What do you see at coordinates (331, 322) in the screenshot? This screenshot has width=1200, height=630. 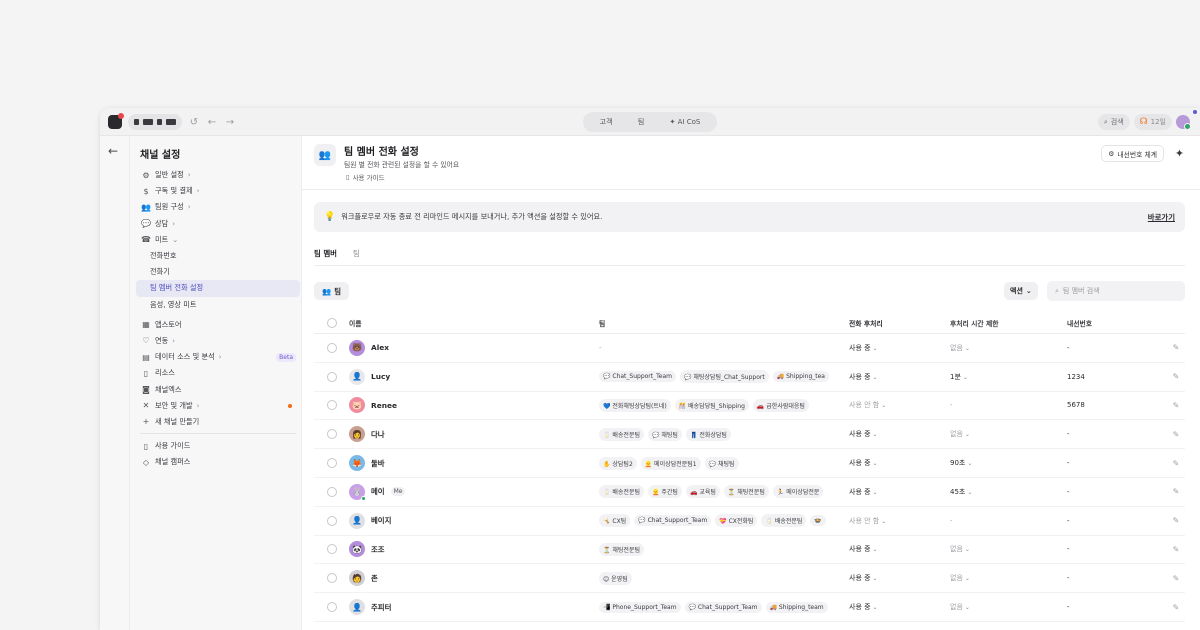 I see `select-all-checkbox` at bounding box center [331, 322].